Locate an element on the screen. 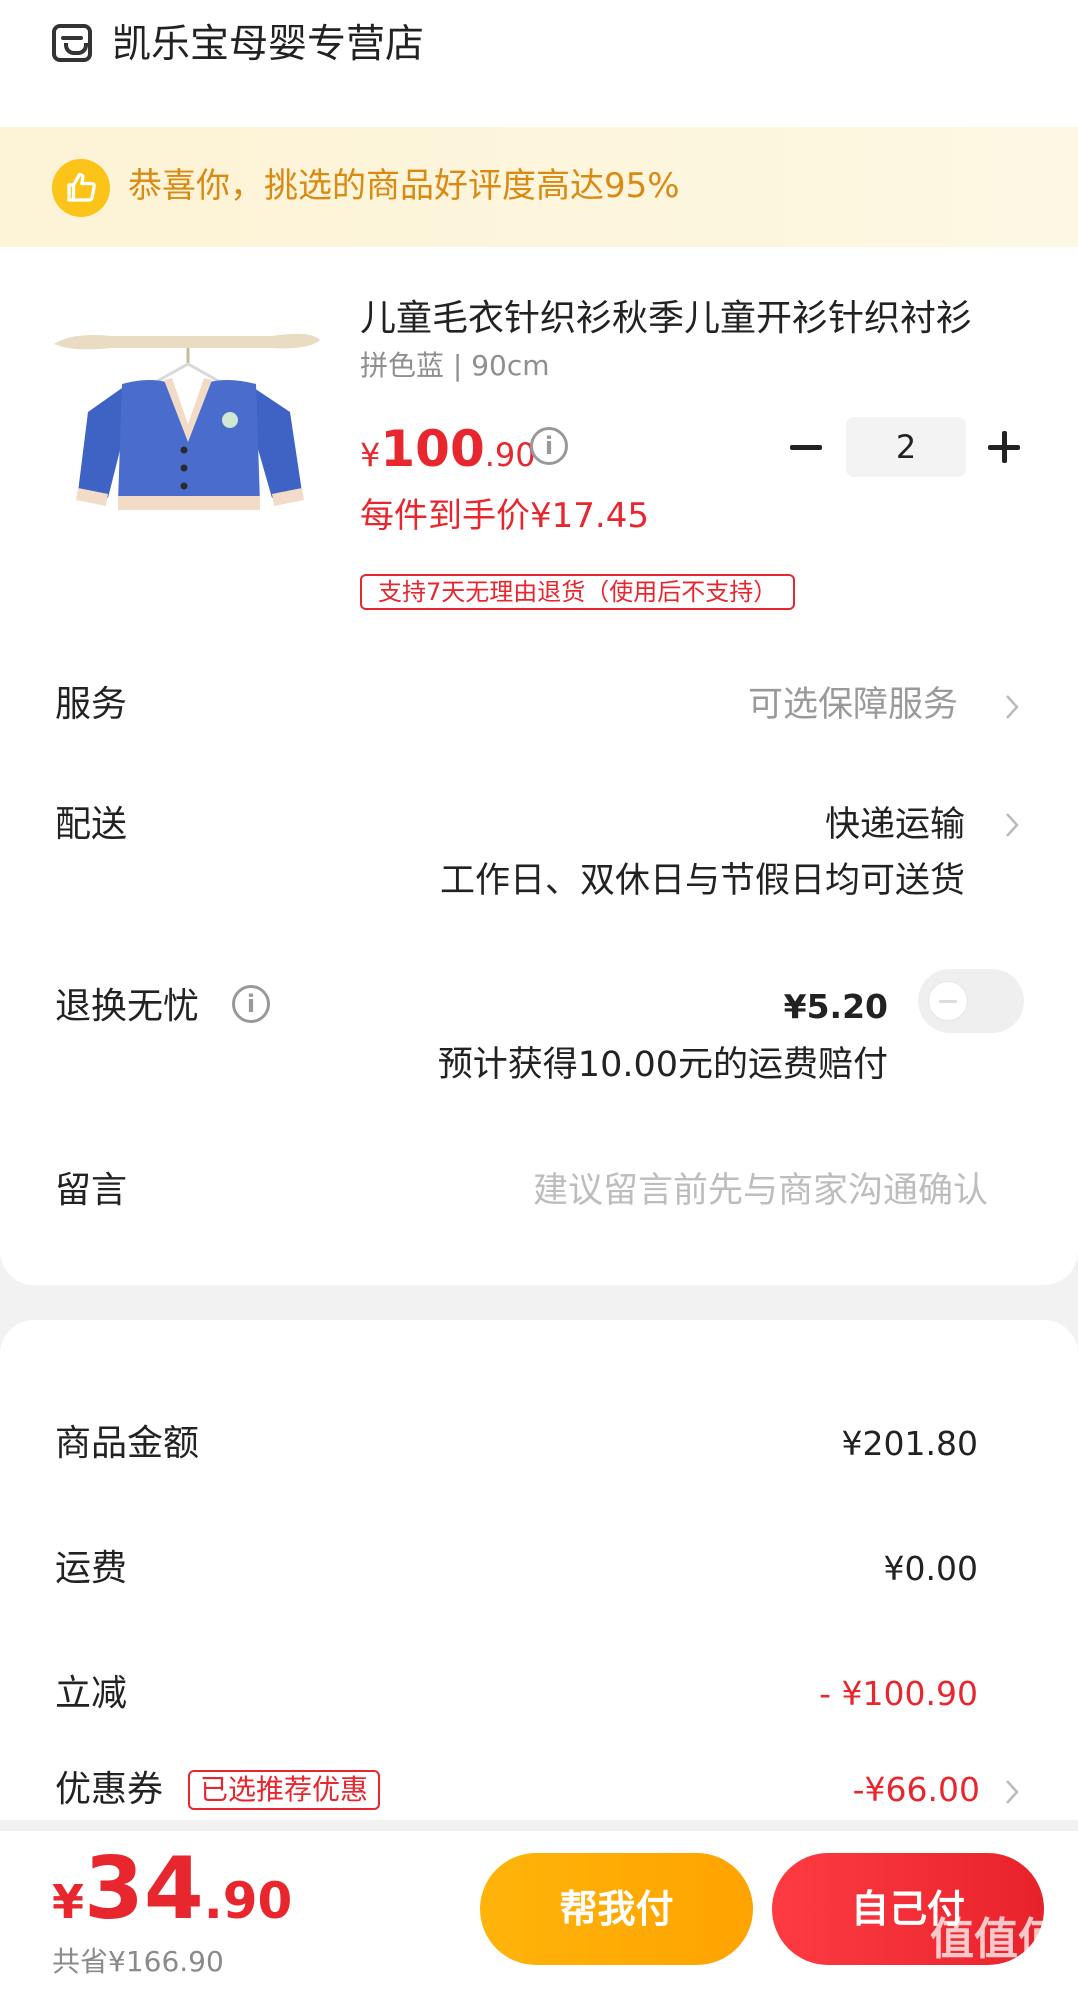 This screenshot has height=1994, width=1078. product-price: ¥100.90 is located at coordinates (448, 455).